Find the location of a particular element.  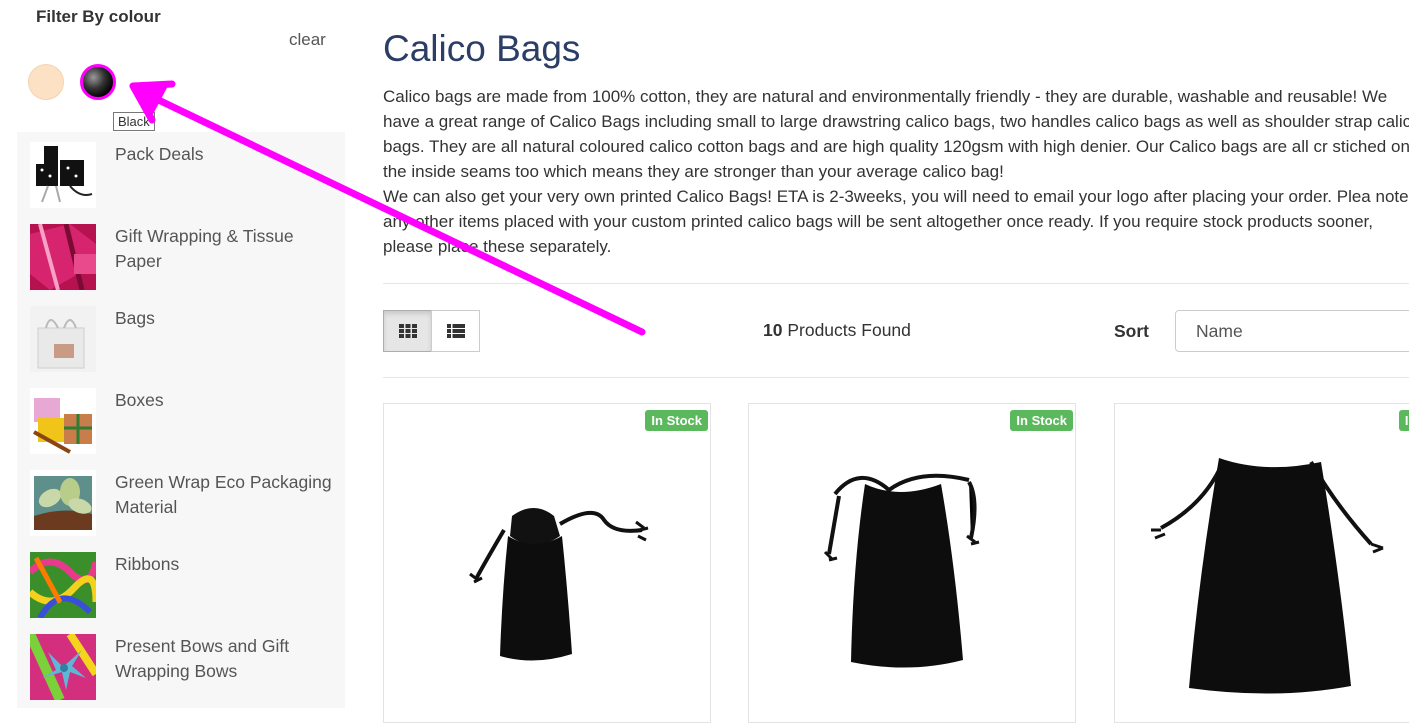

list-view-icon is located at coordinates (456, 331).